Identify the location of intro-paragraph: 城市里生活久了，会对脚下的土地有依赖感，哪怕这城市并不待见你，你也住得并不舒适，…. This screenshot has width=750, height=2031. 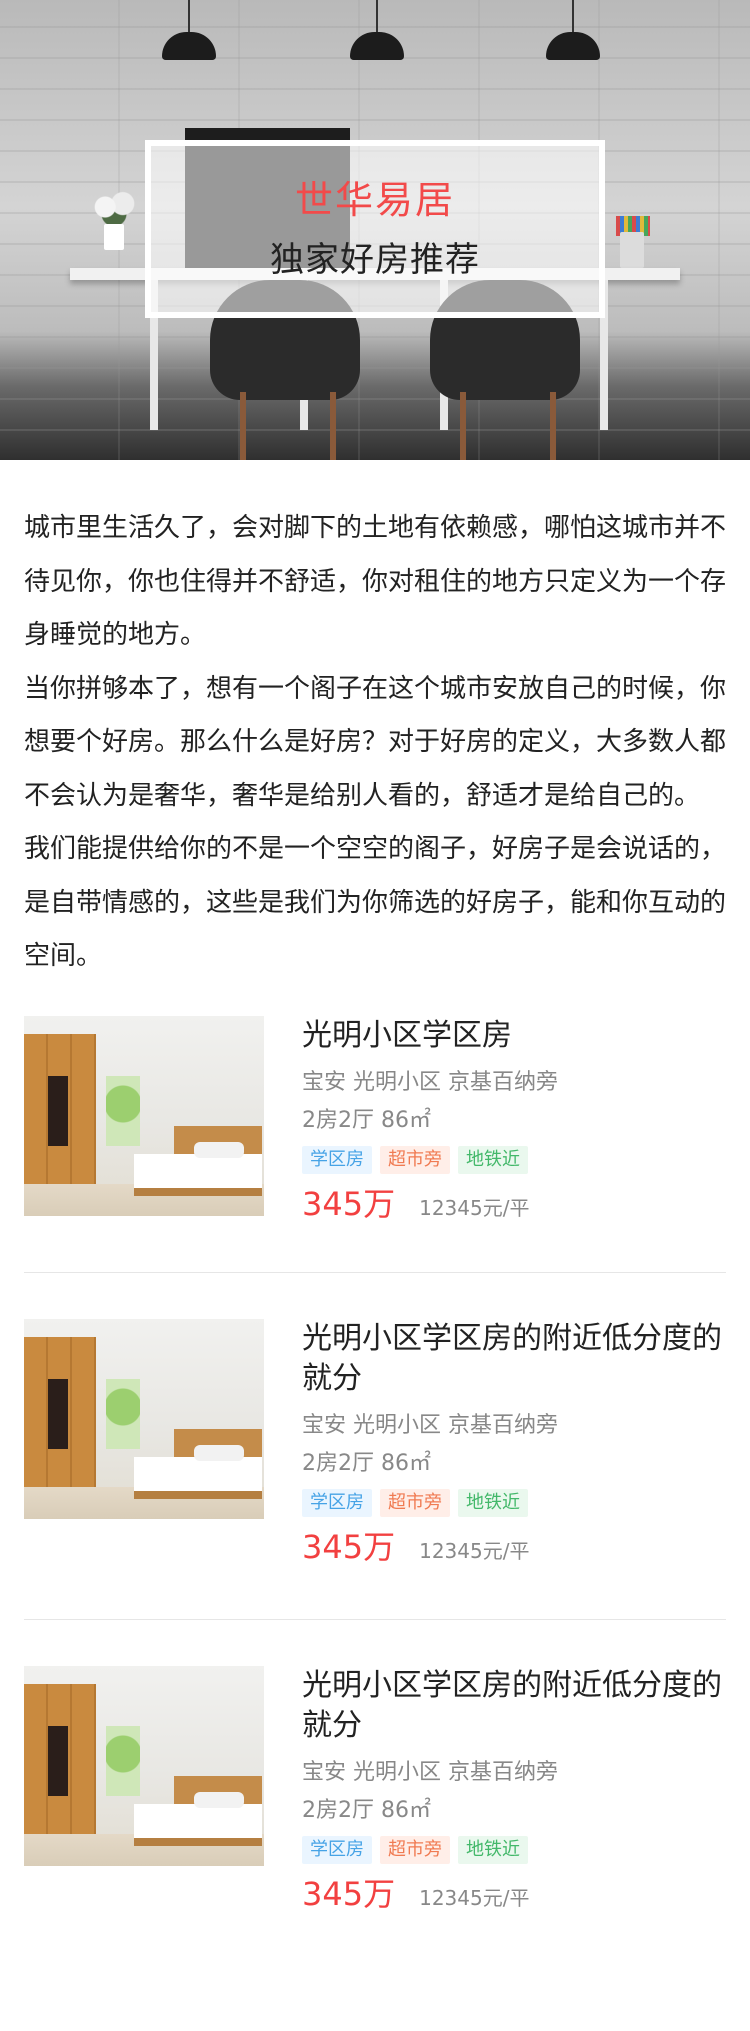
(375, 581).